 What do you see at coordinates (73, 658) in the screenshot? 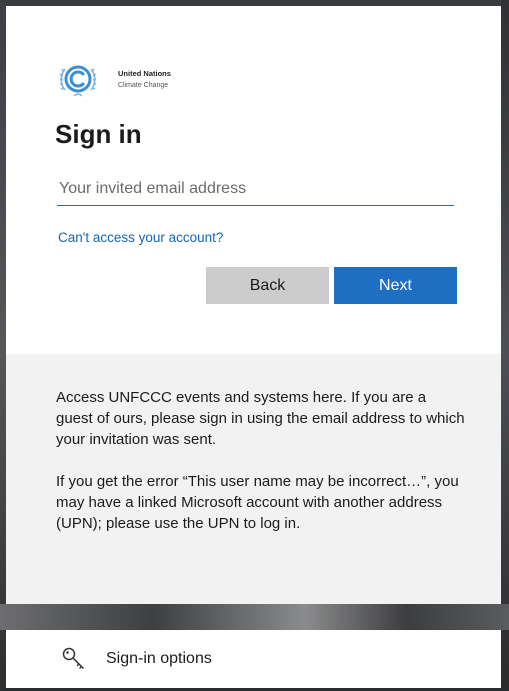
I see `key-icon` at bounding box center [73, 658].